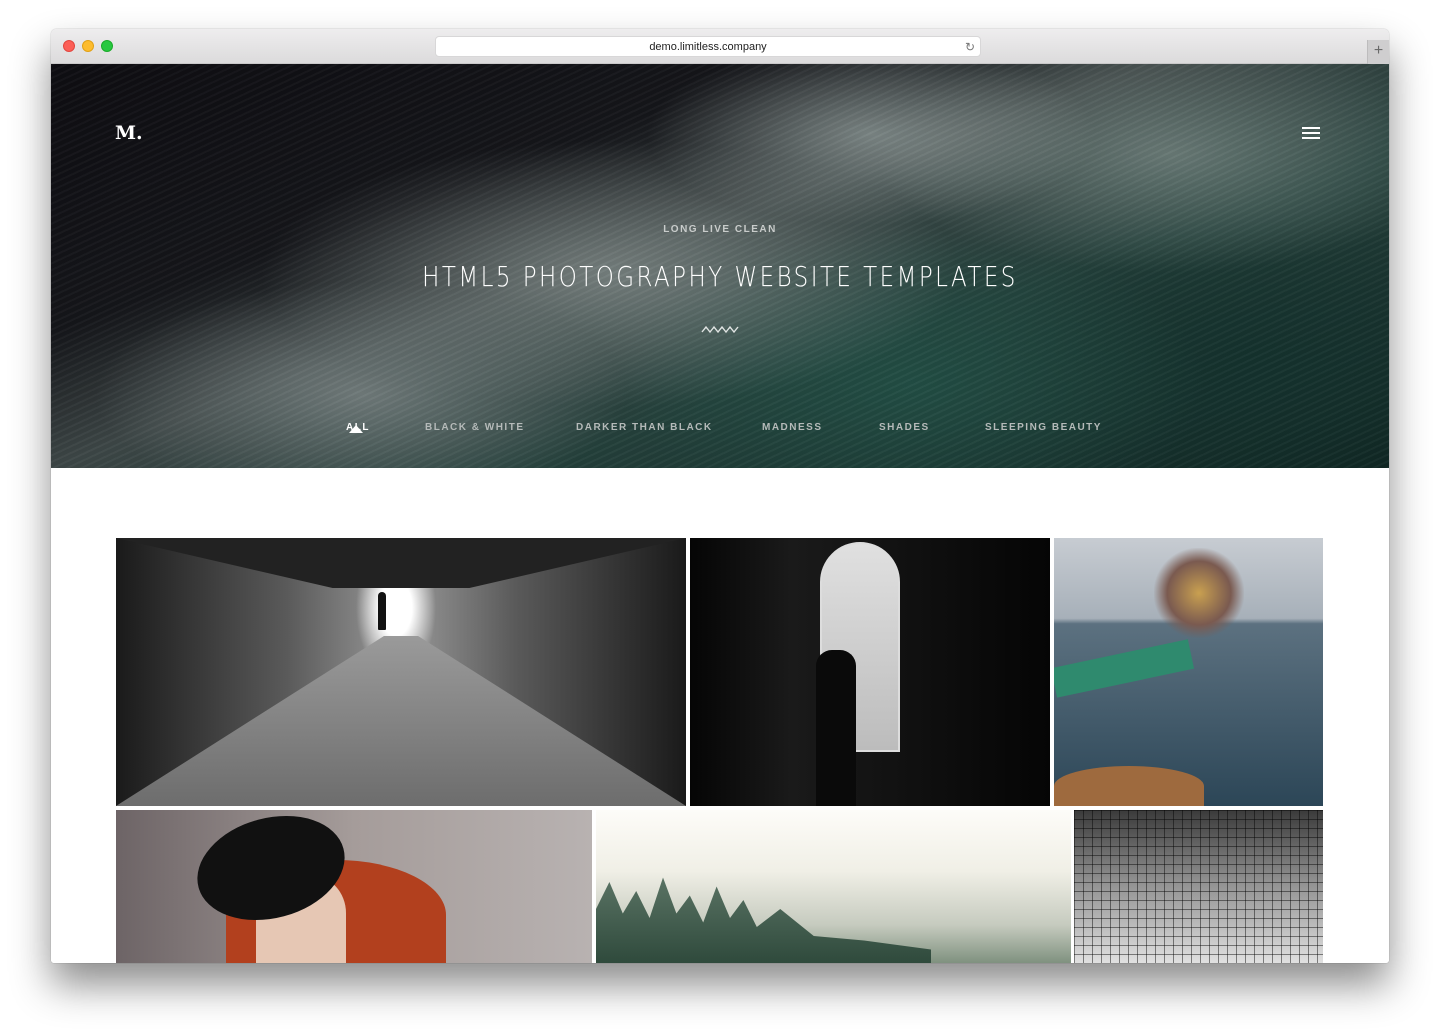 The height and width of the screenshot is (1036, 1440). I want to click on filter-madness: MADNESS, so click(792, 427).